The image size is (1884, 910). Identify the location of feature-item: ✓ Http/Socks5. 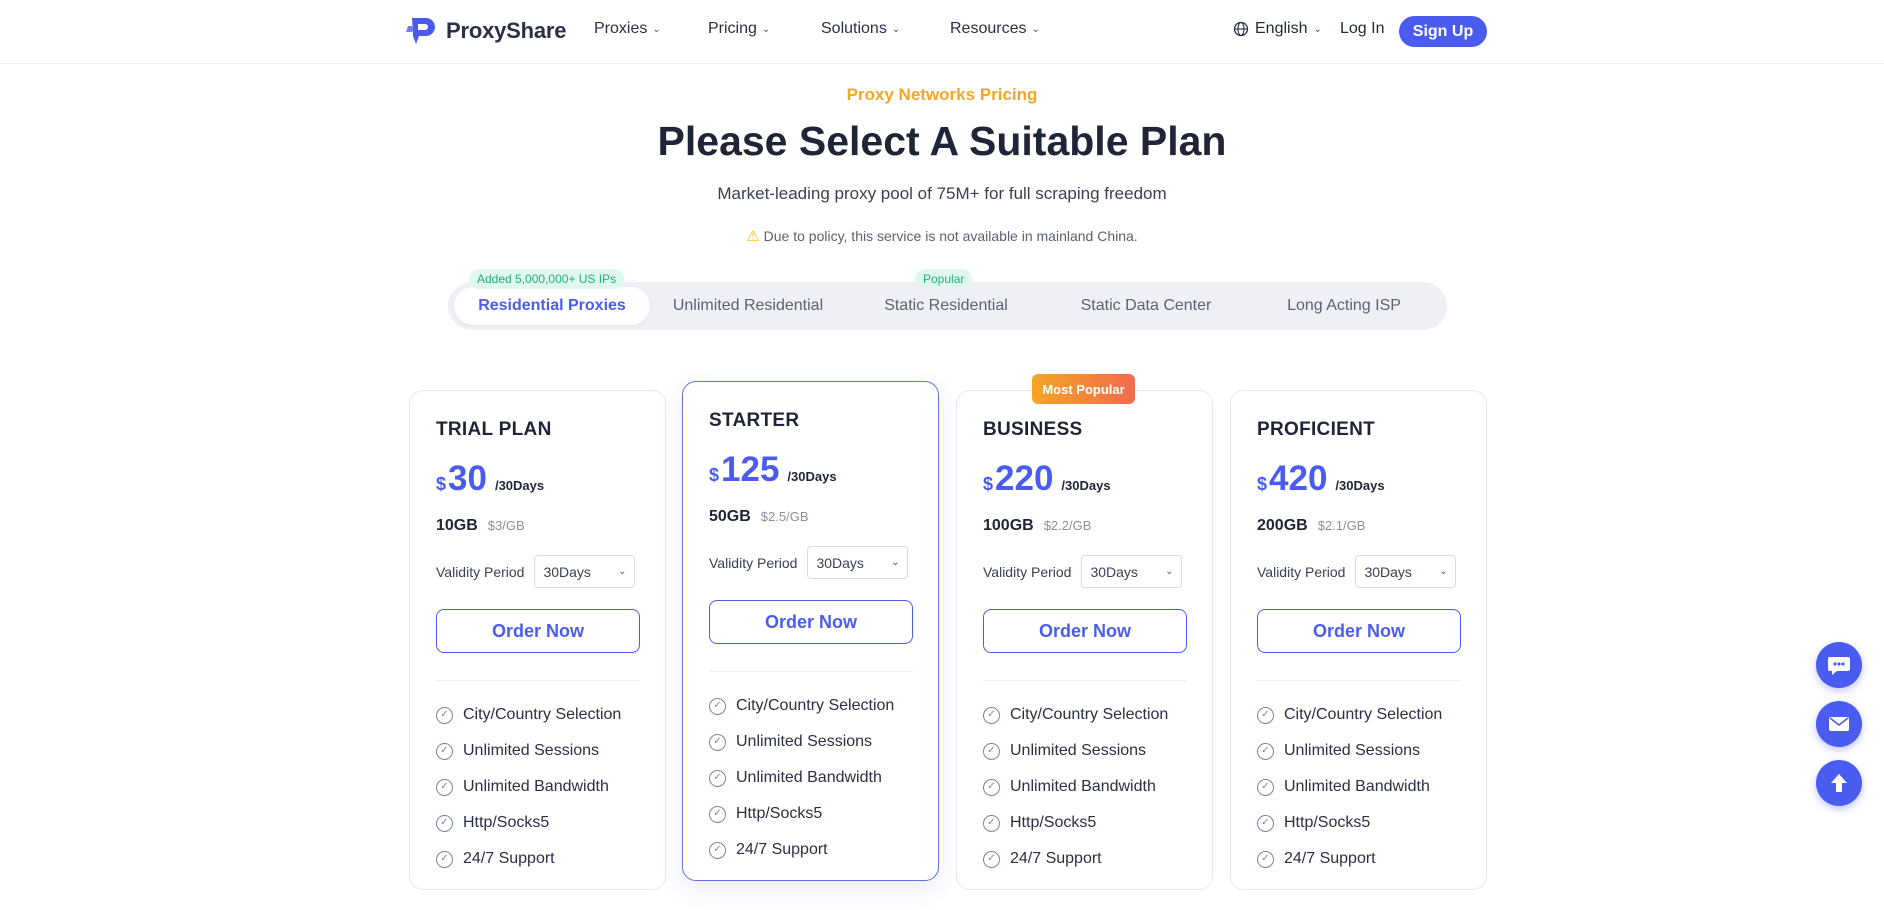
(528, 823).